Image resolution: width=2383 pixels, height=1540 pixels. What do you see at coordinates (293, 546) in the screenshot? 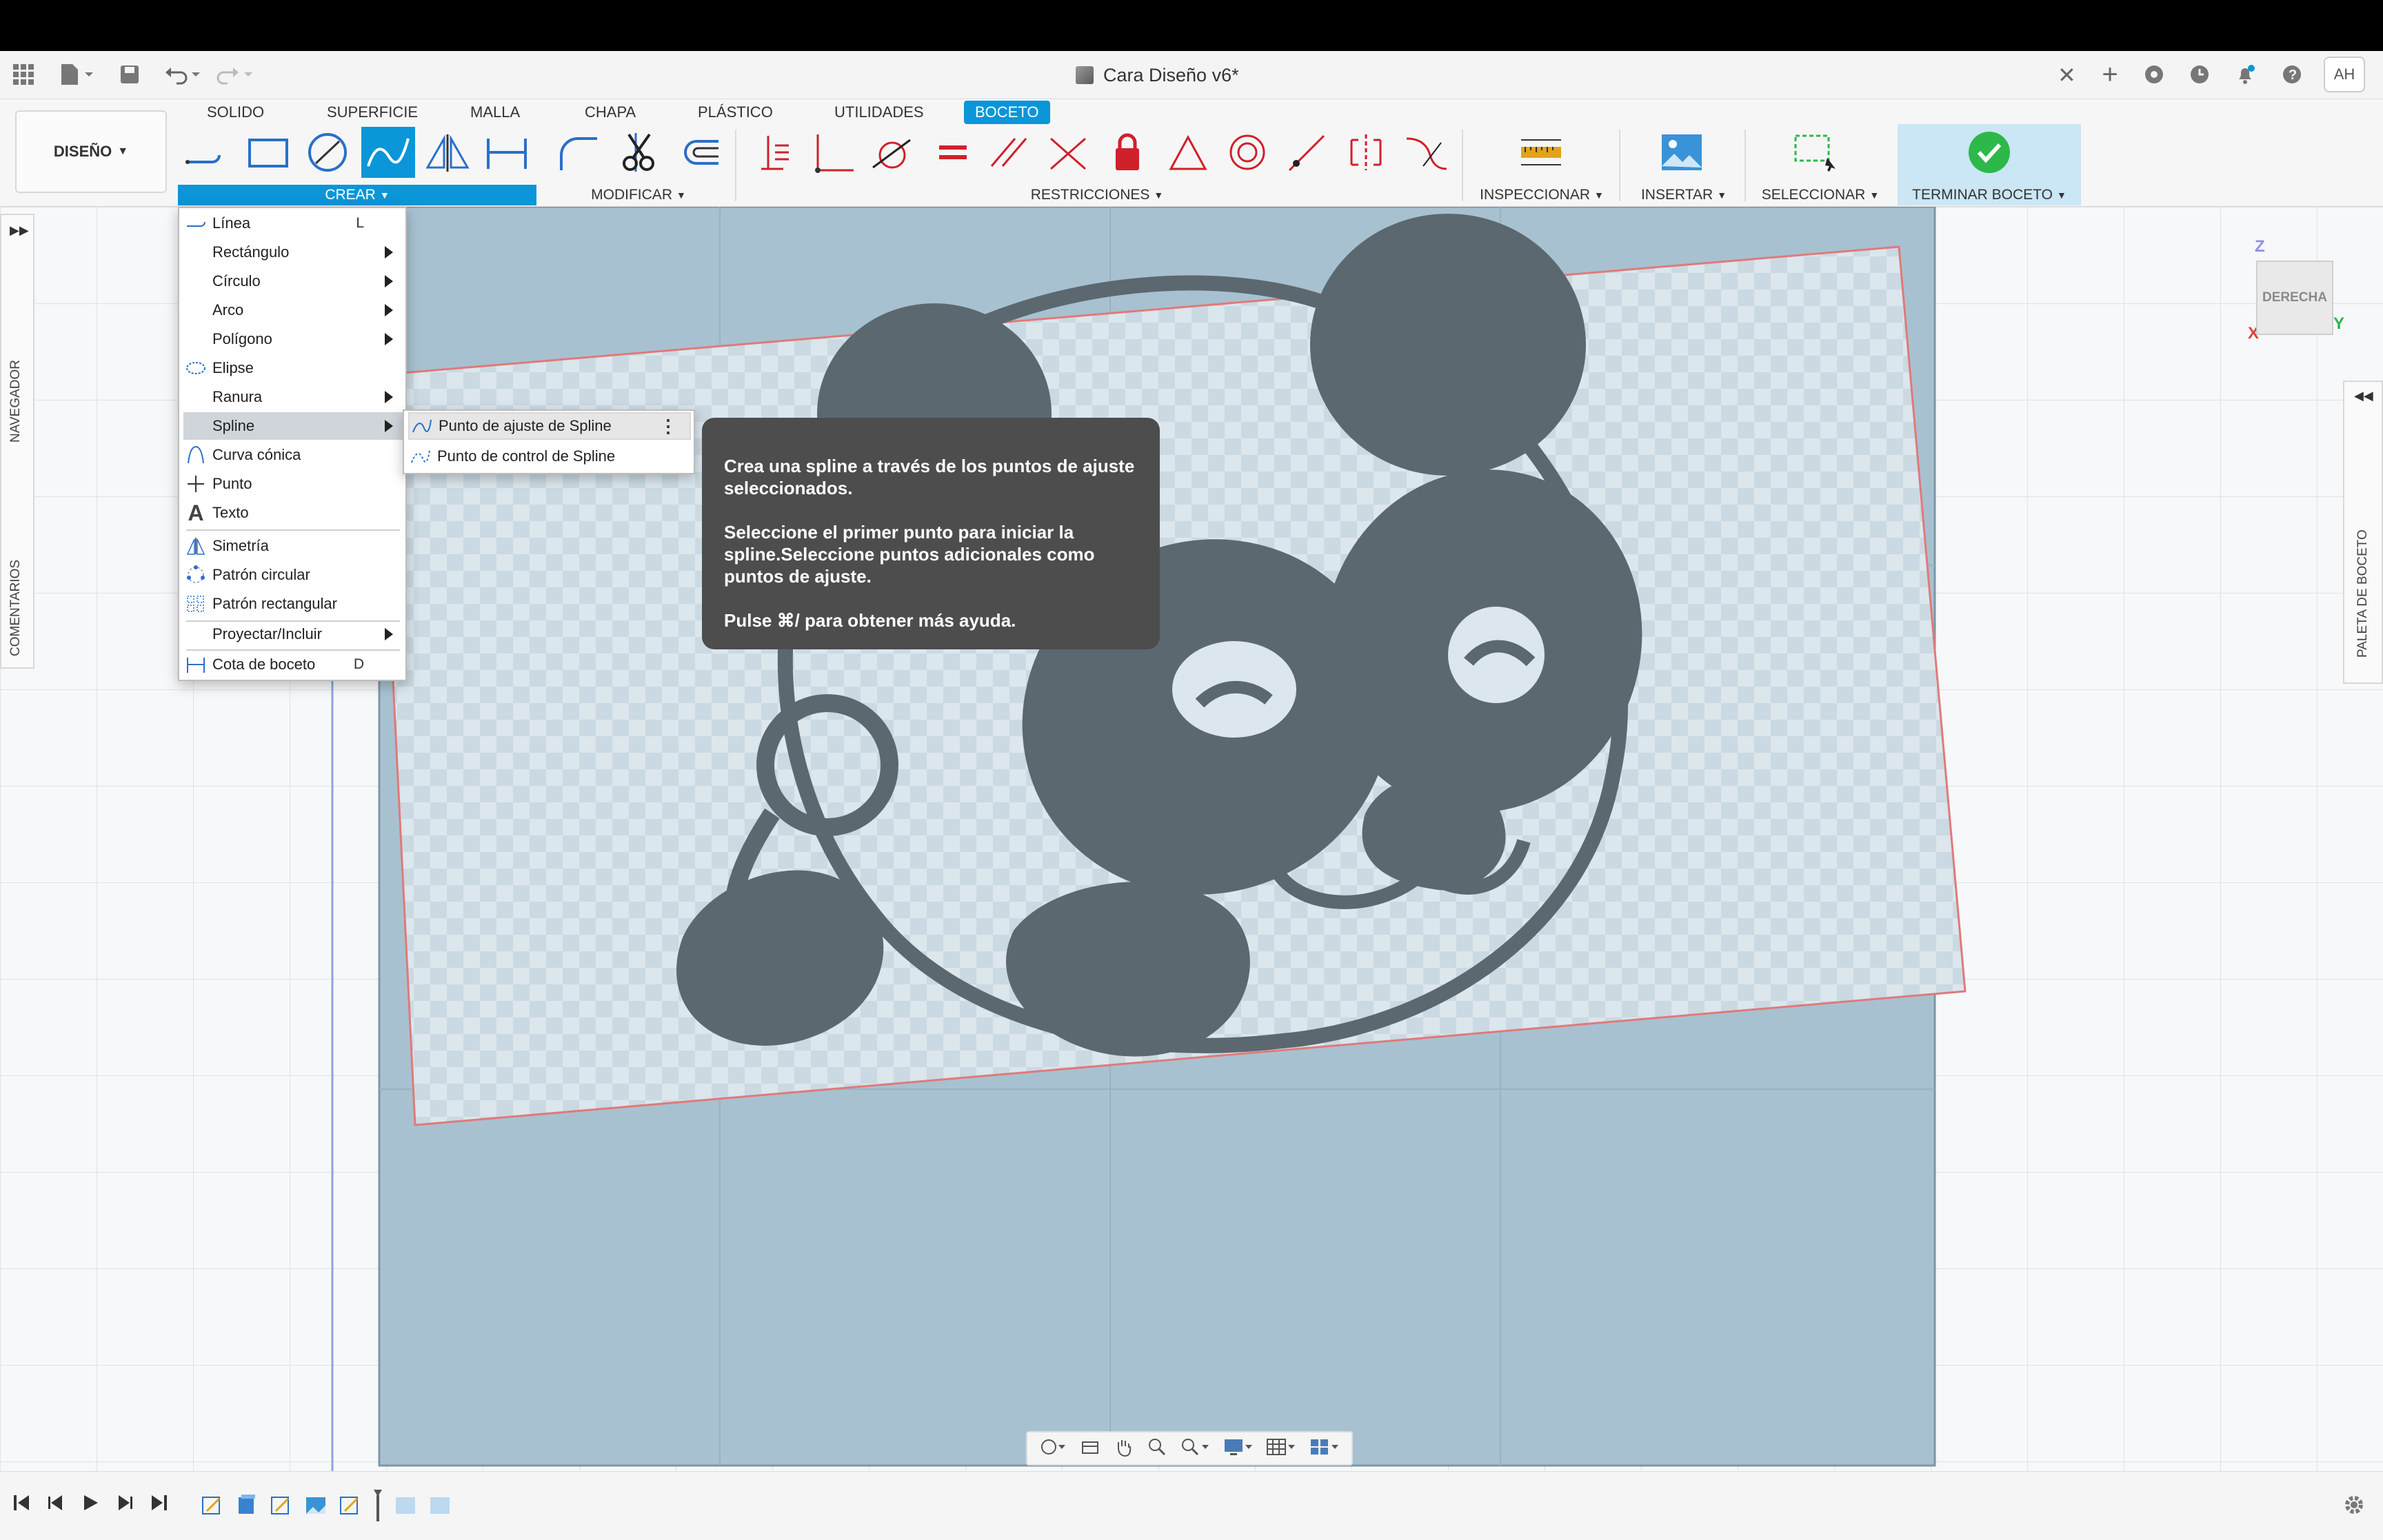
I see `menu-item-mirror: Simetría` at bounding box center [293, 546].